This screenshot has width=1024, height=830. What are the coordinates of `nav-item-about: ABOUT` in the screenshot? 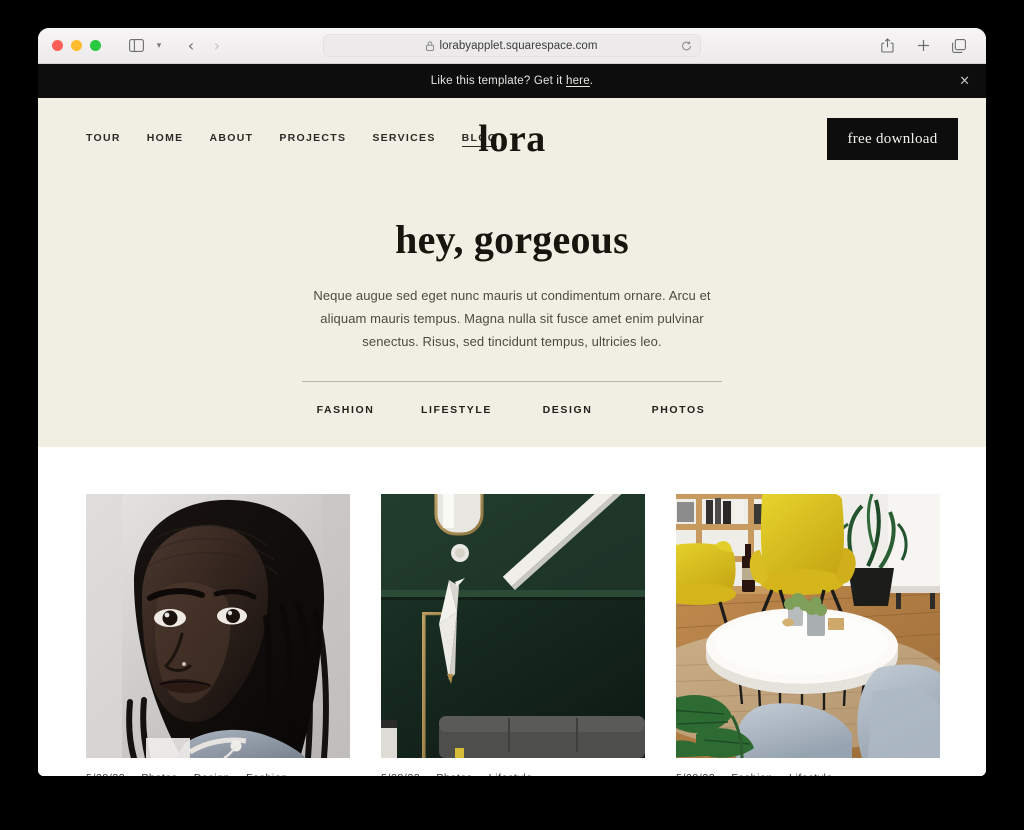 It's located at (231, 139).